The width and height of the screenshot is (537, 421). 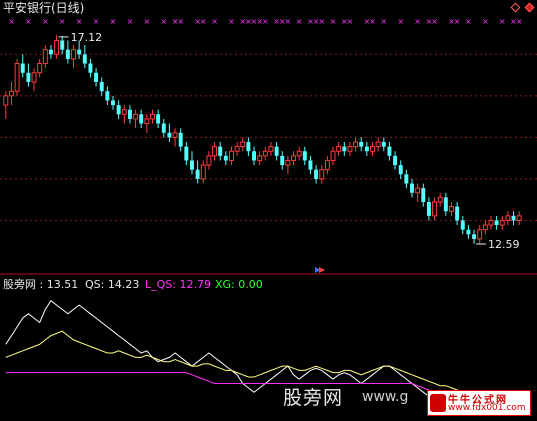 I want to click on legend-entry: L_QS: 12.79, so click(x=178, y=284).